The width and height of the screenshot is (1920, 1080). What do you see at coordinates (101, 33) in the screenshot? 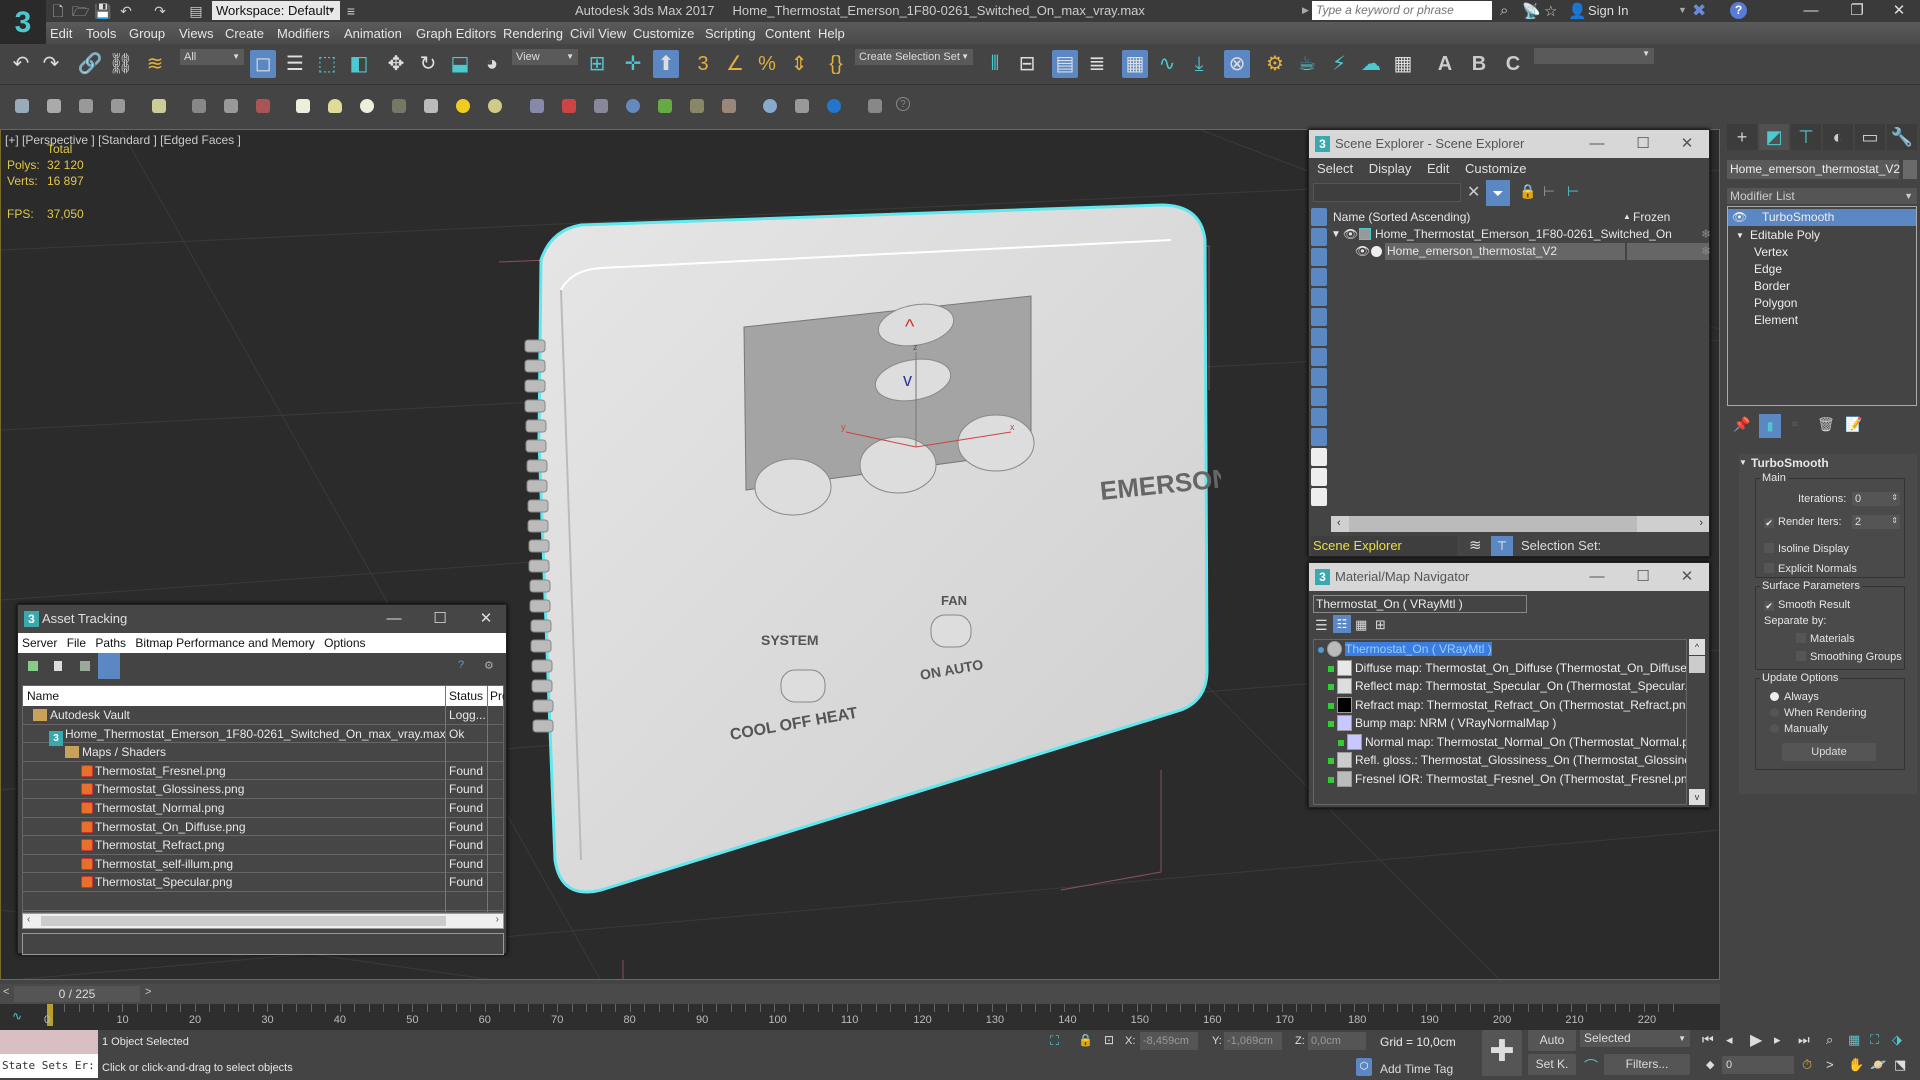
I see `menu-tools: Tools` at bounding box center [101, 33].